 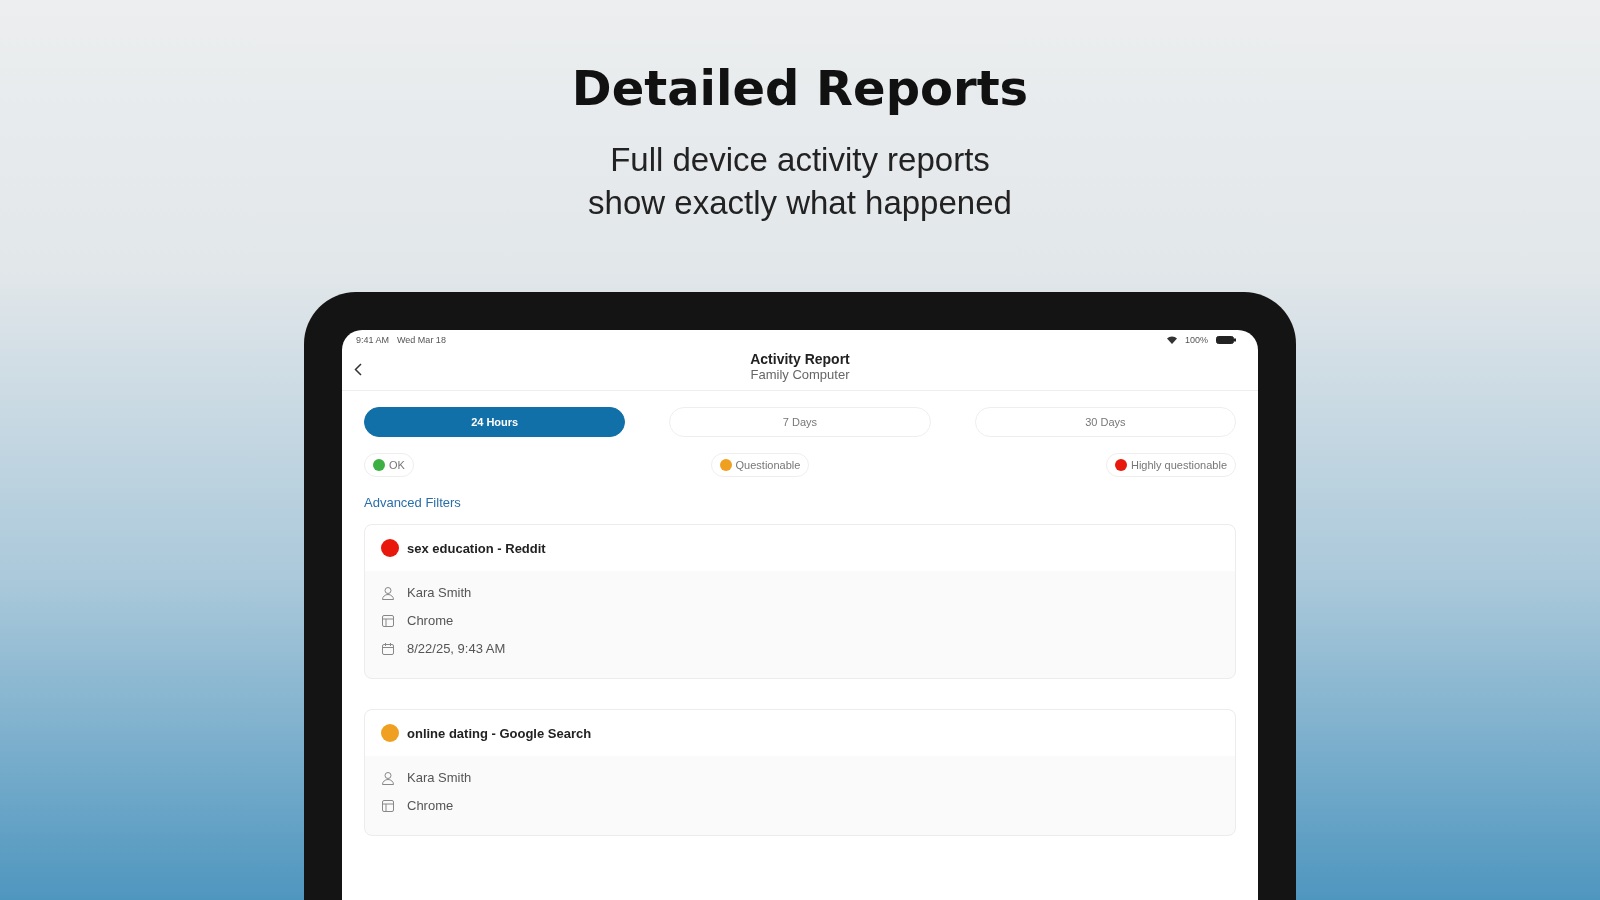 What do you see at coordinates (800, 422) in the screenshot?
I see `period-tab: 7 Days` at bounding box center [800, 422].